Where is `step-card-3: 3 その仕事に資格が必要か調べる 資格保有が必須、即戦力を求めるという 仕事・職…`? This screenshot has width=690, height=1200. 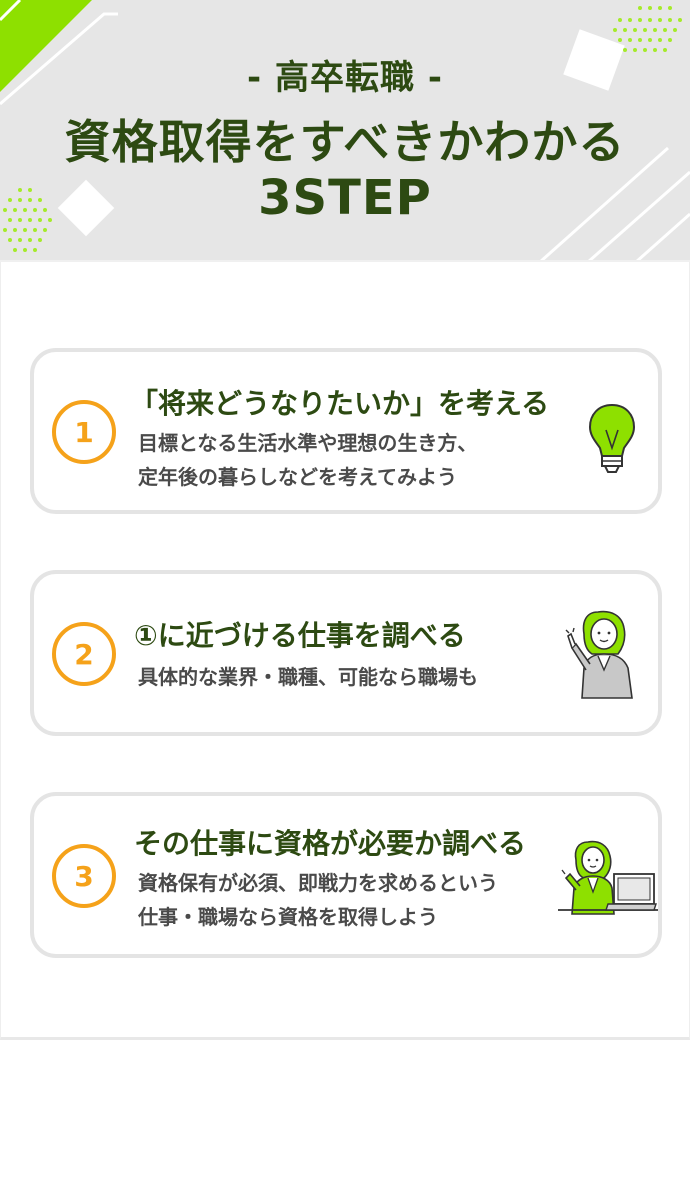
step-card-3: 3 その仕事に資格が必要か調べる 資格保有が必須、即戦力を求めるという 仕事・職… is located at coordinates (346, 875).